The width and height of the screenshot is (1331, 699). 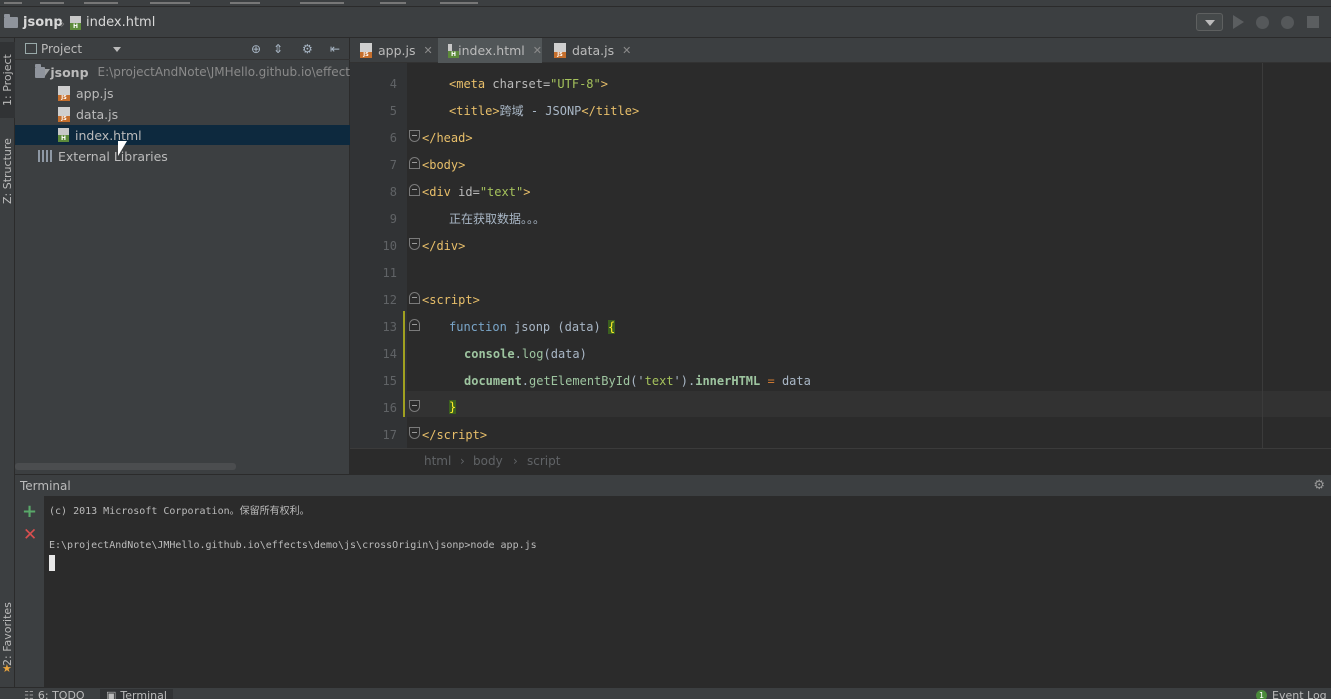 What do you see at coordinates (1287, 22) in the screenshot?
I see `coverage-icon` at bounding box center [1287, 22].